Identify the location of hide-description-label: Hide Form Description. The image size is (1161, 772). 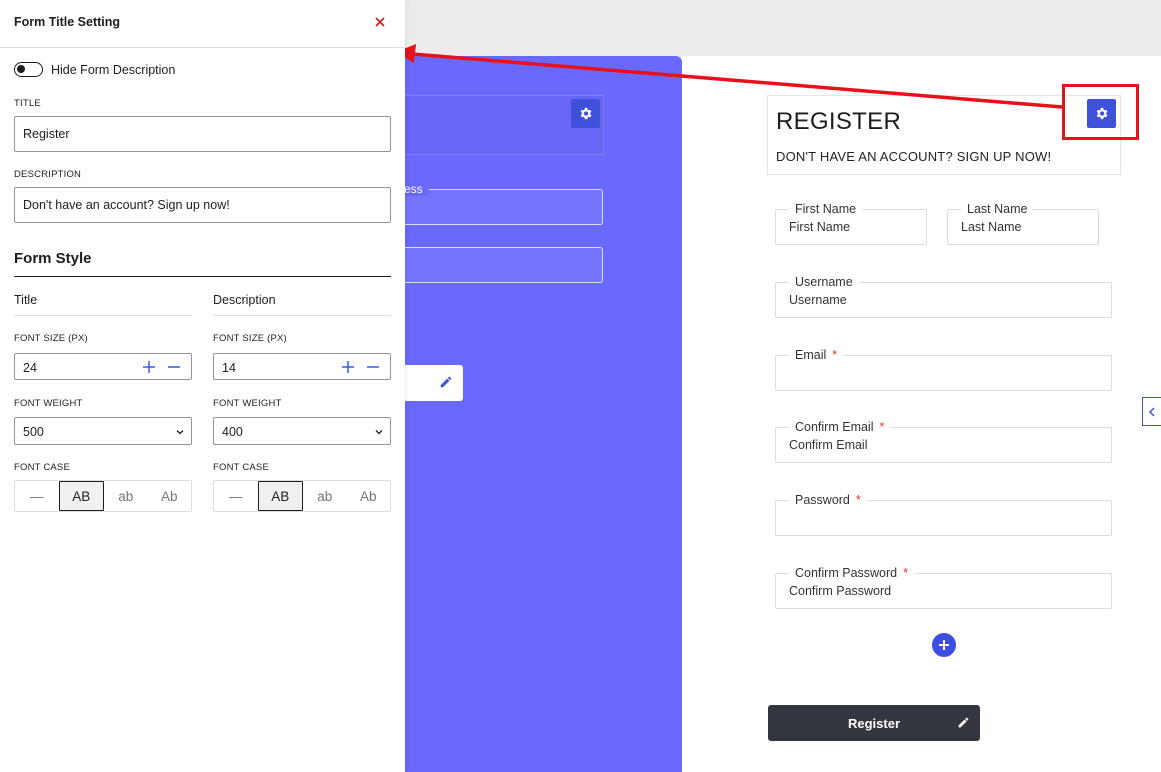
(113, 70).